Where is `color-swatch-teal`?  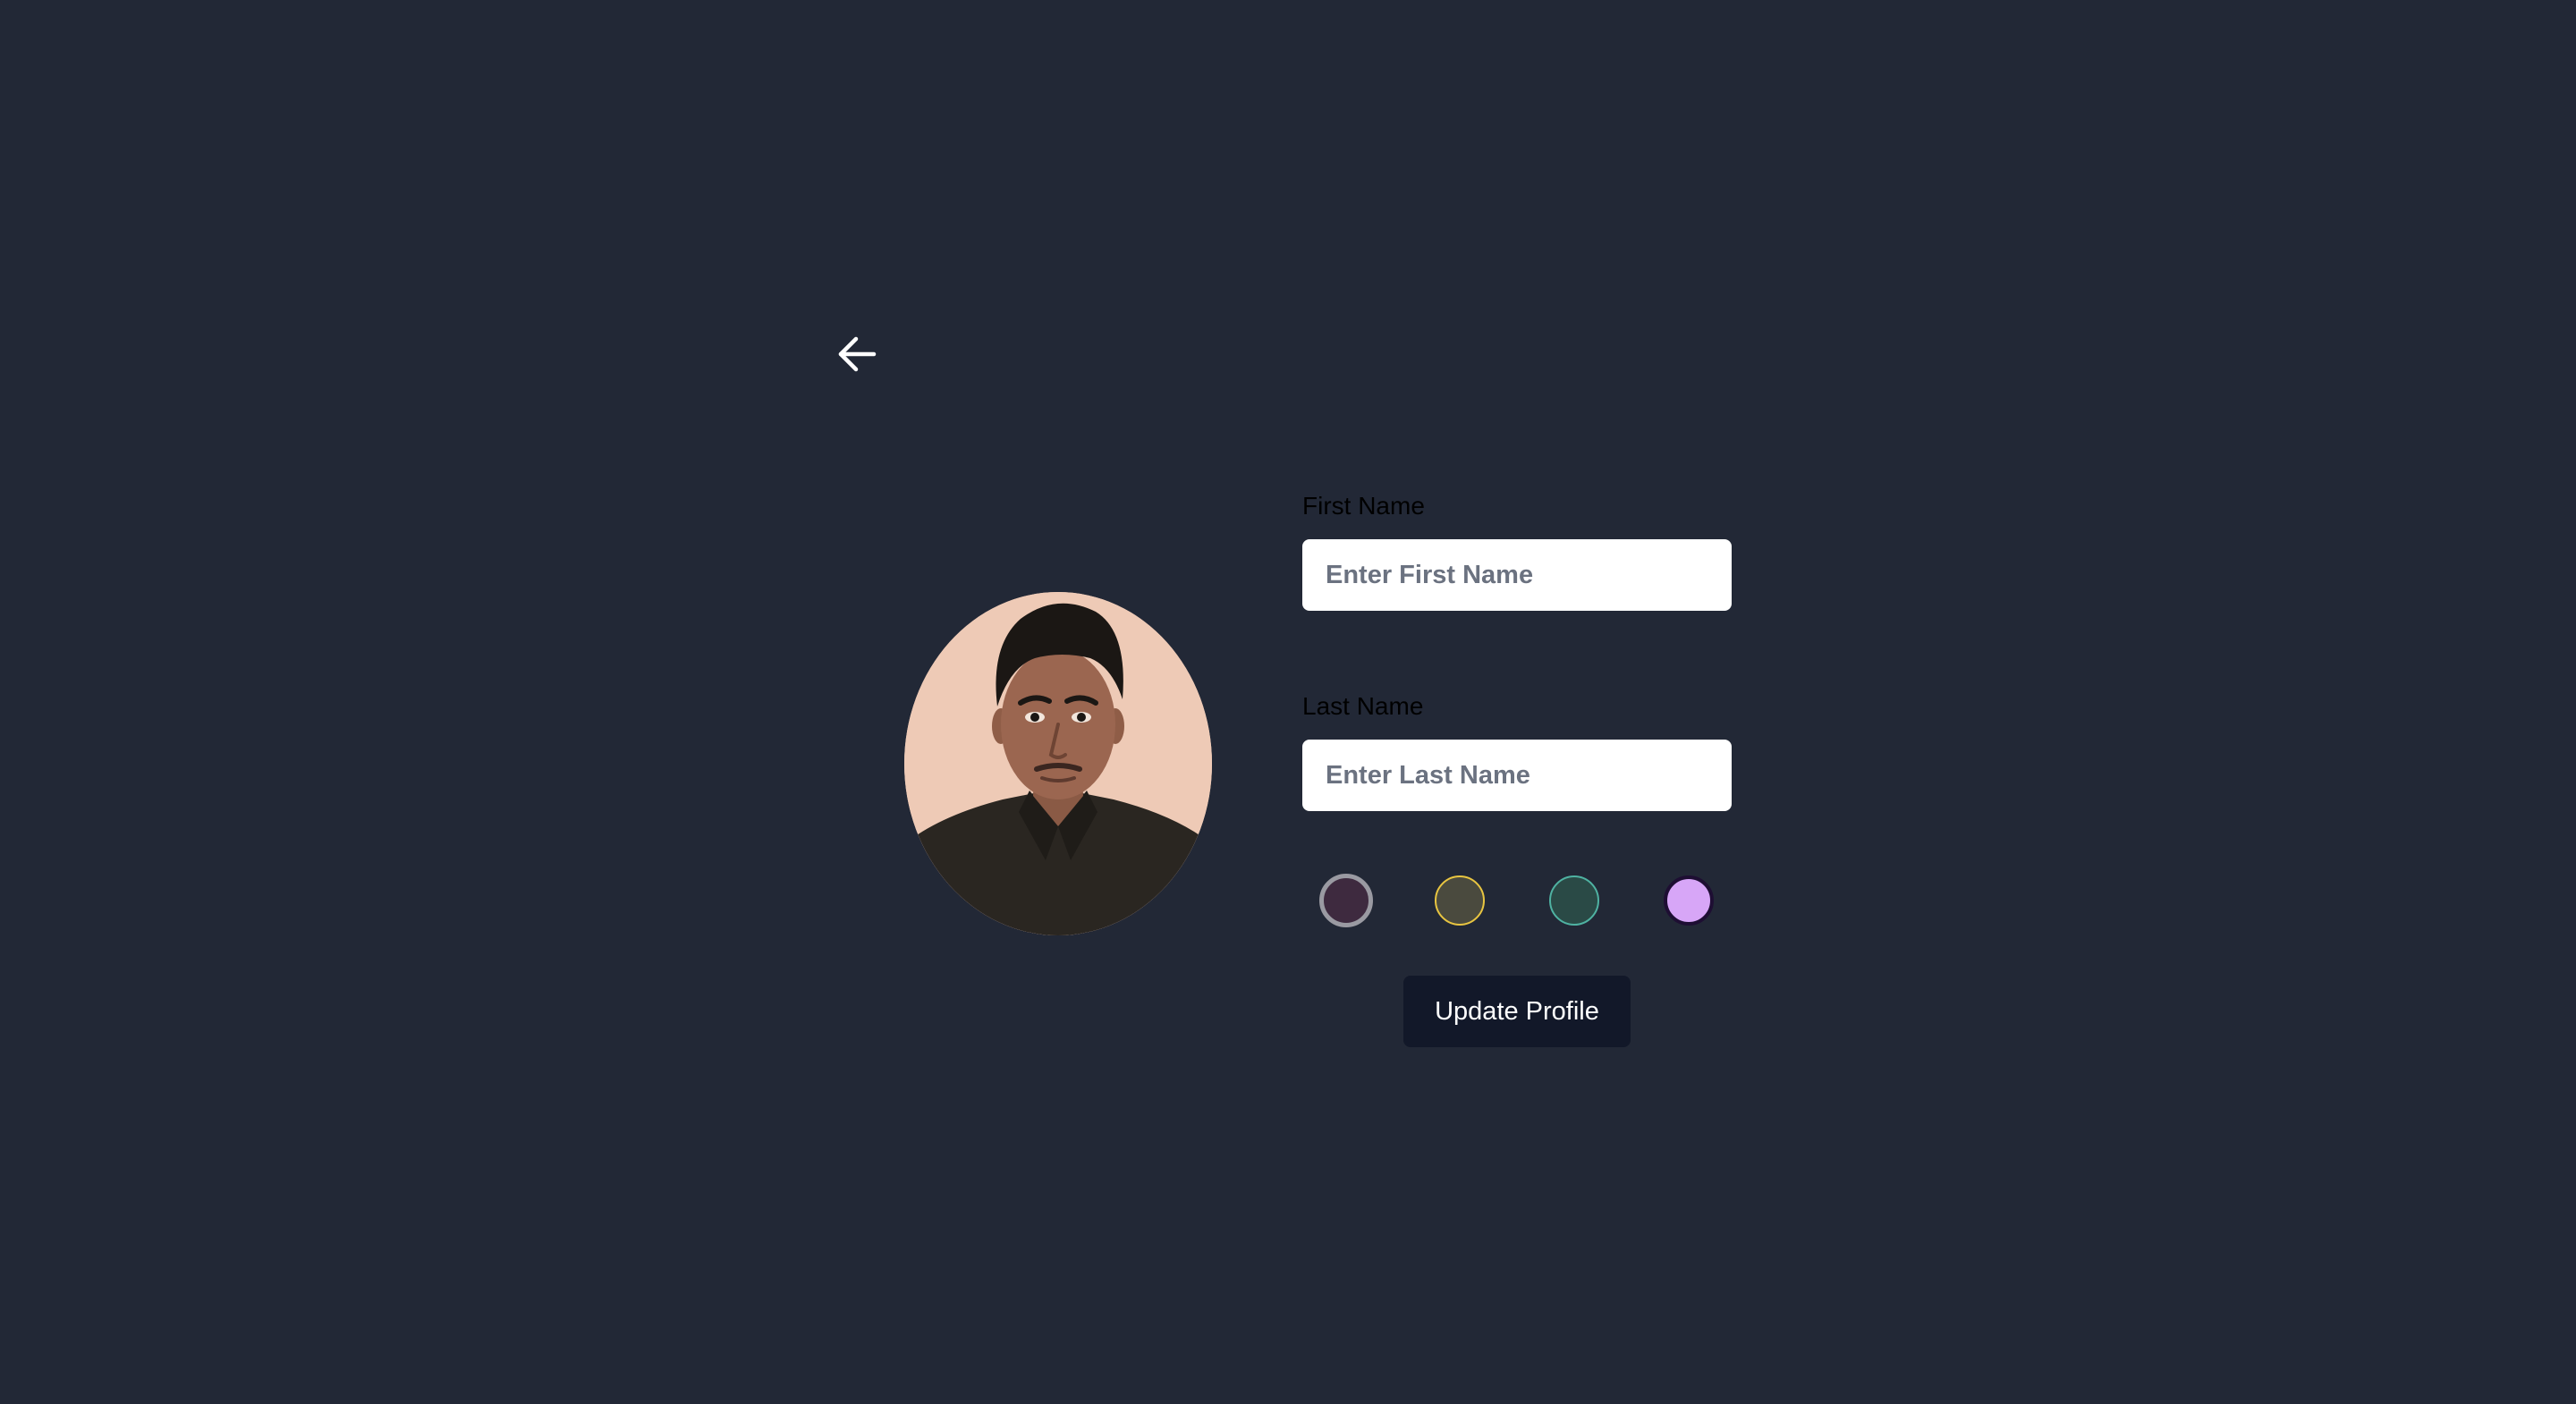 color-swatch-teal is located at coordinates (1574, 901).